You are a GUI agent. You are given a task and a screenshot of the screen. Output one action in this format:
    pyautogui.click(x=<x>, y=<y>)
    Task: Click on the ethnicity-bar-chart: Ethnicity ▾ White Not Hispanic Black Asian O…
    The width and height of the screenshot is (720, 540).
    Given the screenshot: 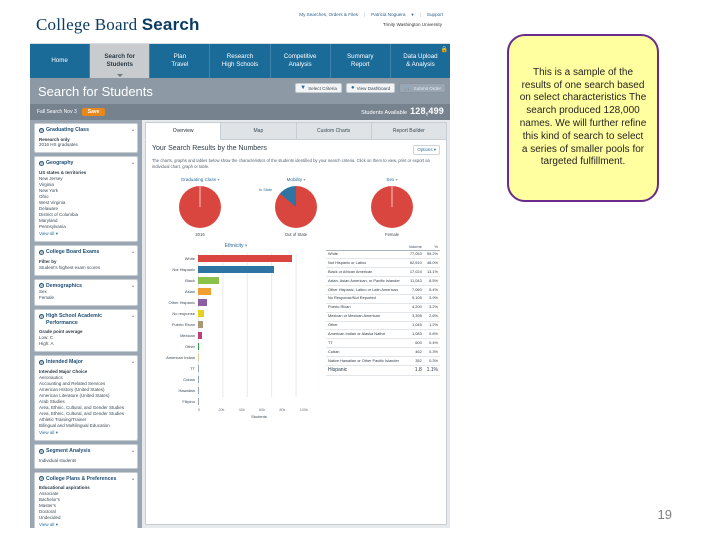 What is the action you would take?
    pyautogui.click(x=236, y=331)
    